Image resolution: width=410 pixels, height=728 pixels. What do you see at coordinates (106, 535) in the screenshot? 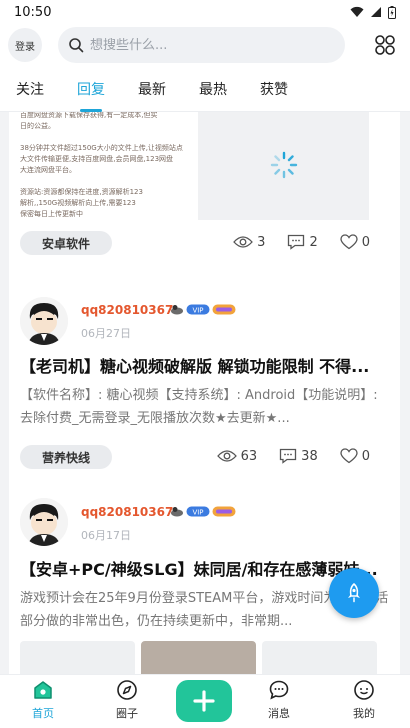
I see `post-date: 06月17日` at bounding box center [106, 535].